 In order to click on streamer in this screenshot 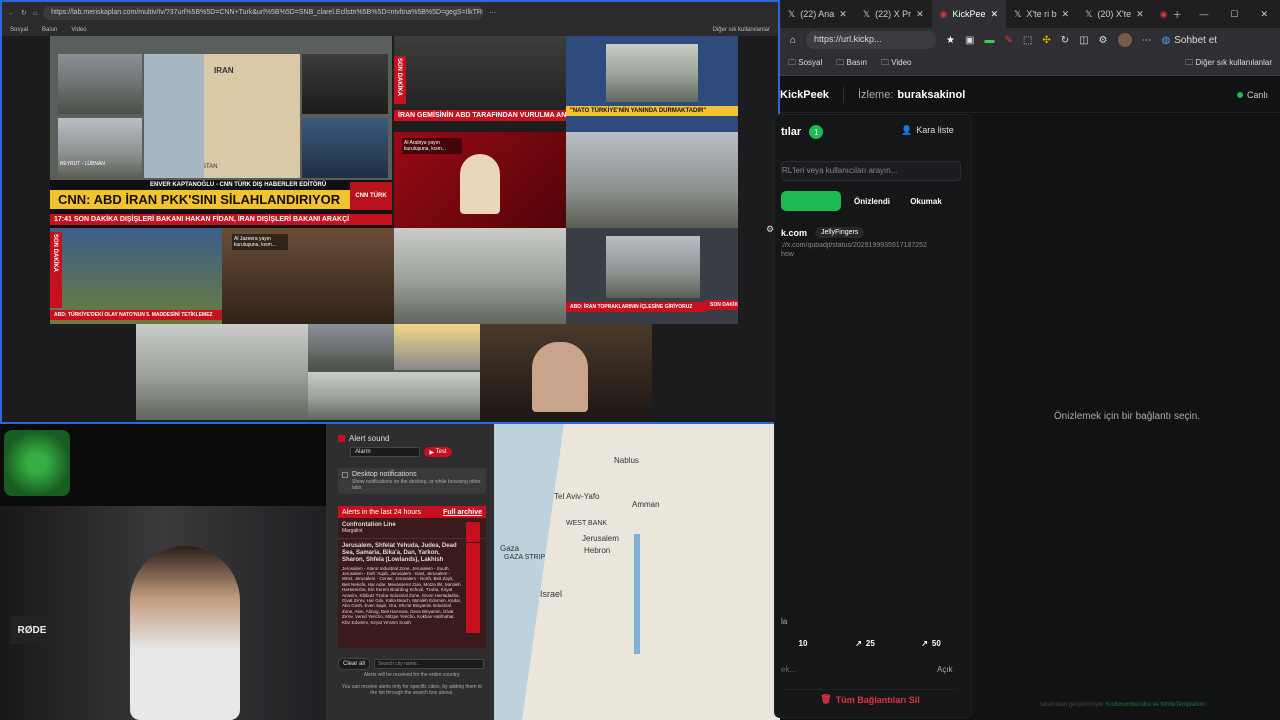, I will do `click(185, 633)`.